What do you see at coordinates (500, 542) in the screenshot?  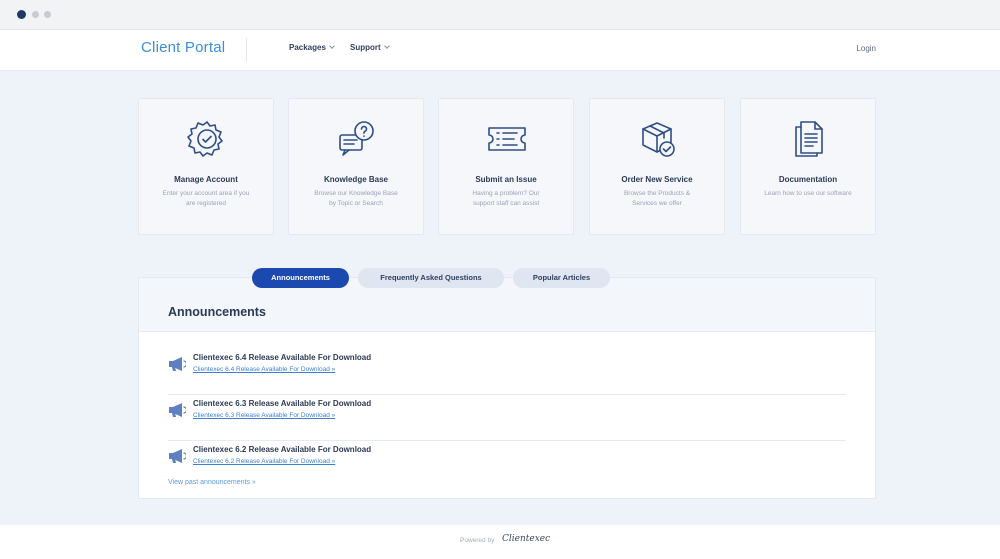 I see `site-footer: Powered by Clientexec` at bounding box center [500, 542].